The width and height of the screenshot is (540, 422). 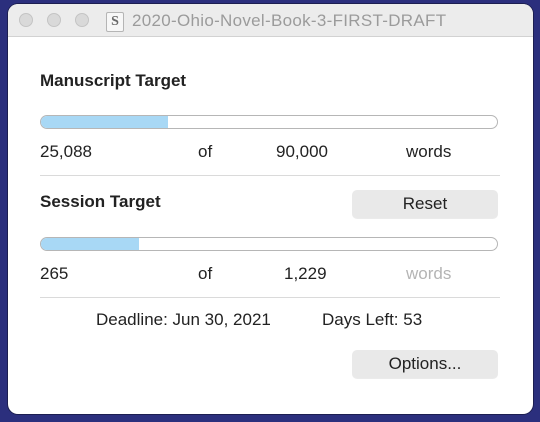 I want to click on deadline-label: Deadline: Jun 30, 2021, so click(x=183, y=319).